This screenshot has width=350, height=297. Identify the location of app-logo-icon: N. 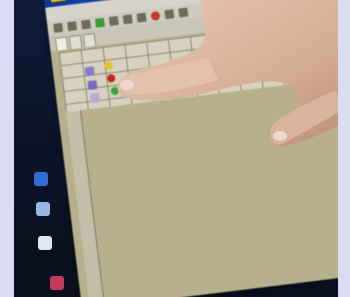
(57, 2).